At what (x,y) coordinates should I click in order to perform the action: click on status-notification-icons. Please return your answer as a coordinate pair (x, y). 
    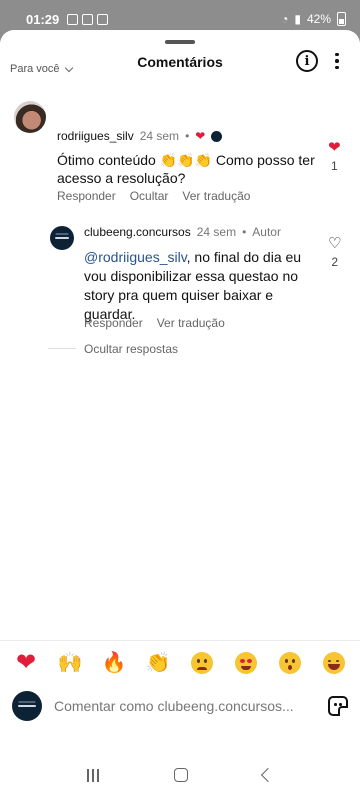
    Looking at the image, I should click on (88, 19).